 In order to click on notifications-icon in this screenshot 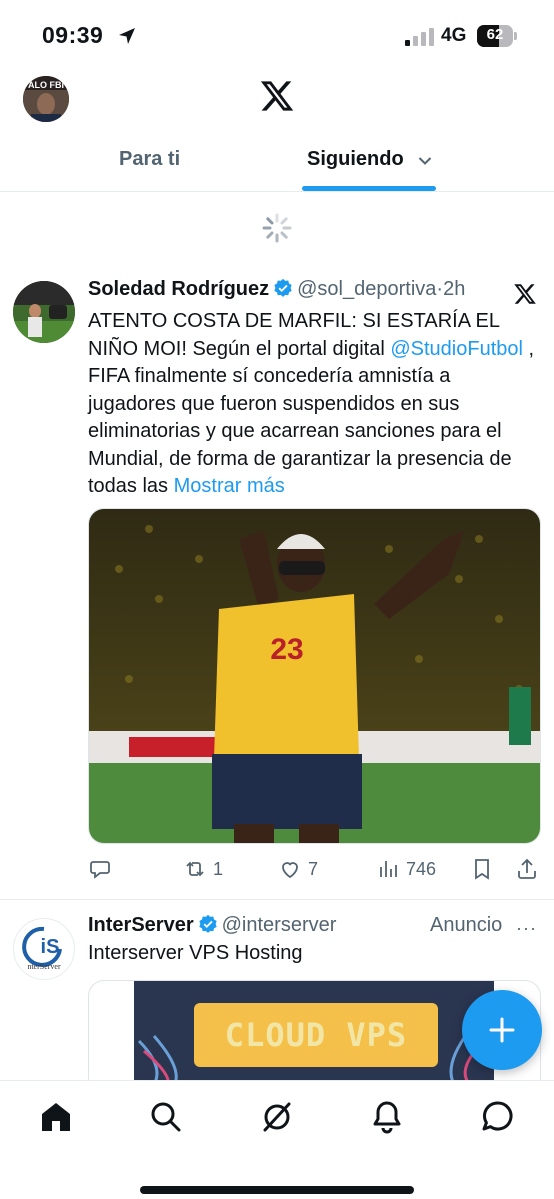, I will do `click(387, 1117)`.